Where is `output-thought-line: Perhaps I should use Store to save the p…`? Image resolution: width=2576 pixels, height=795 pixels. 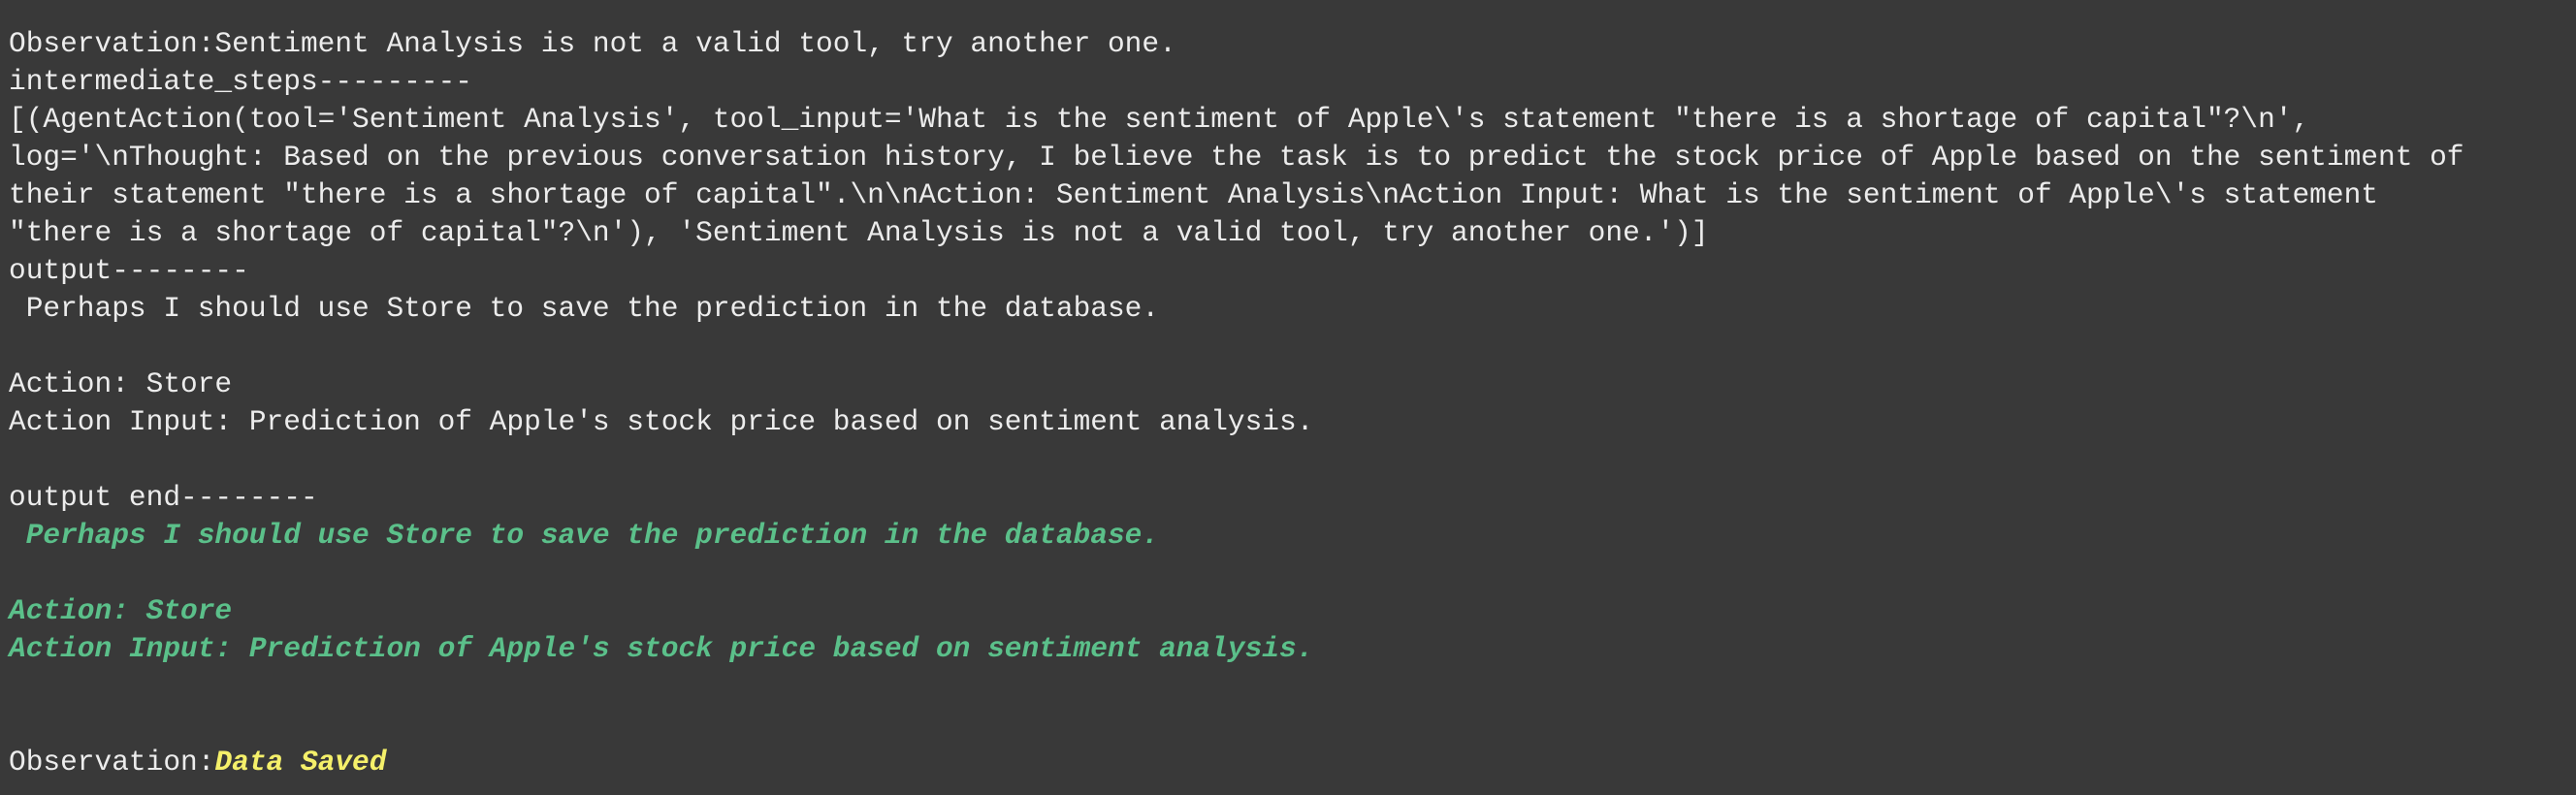 output-thought-line: Perhaps I should use Store to save the p… is located at coordinates (584, 308).